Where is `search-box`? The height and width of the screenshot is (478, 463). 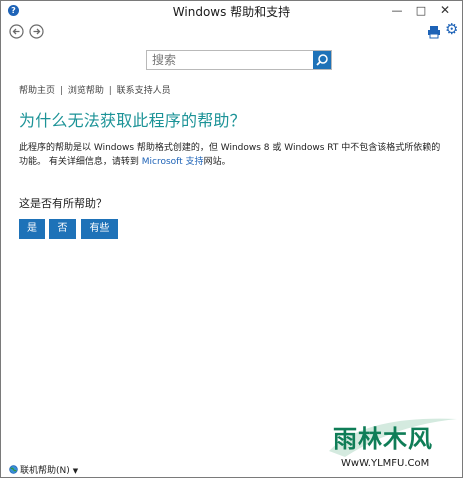 search-box is located at coordinates (239, 60).